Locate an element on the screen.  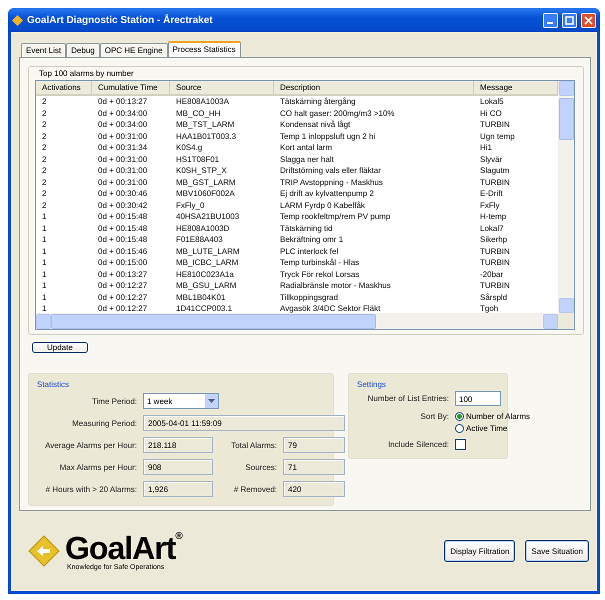
table-cell-text: MB_ICBC_LARM is located at coordinates (207, 262).